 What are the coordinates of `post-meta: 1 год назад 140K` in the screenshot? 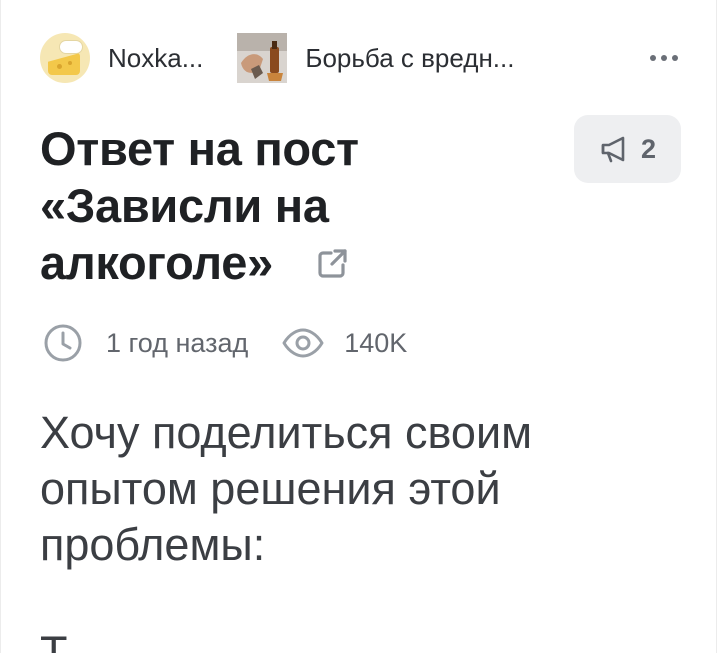 It's located at (224, 343).